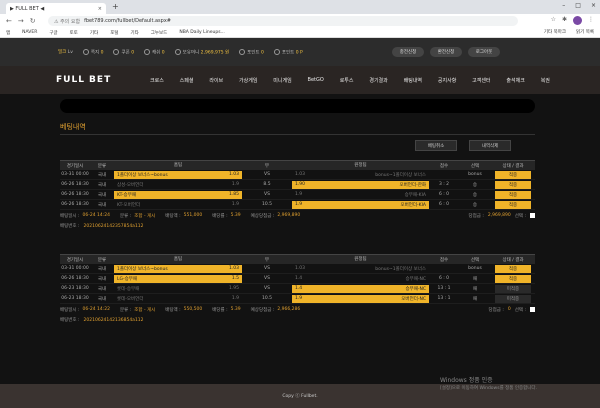  I want to click on win-label: 당첨금 :, so click(476, 216).